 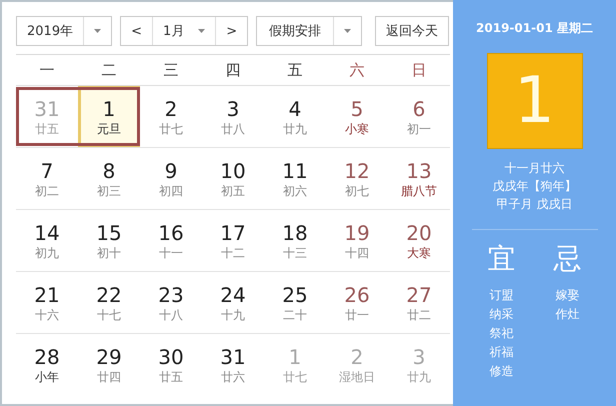 What do you see at coordinates (171, 70) in the screenshot?
I see `weekday-header: 三` at bounding box center [171, 70].